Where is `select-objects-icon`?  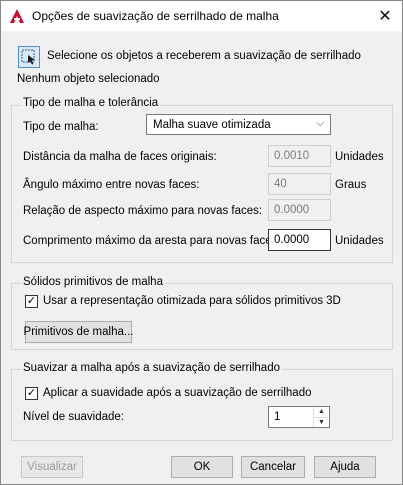
select-objects-icon is located at coordinates (28, 57).